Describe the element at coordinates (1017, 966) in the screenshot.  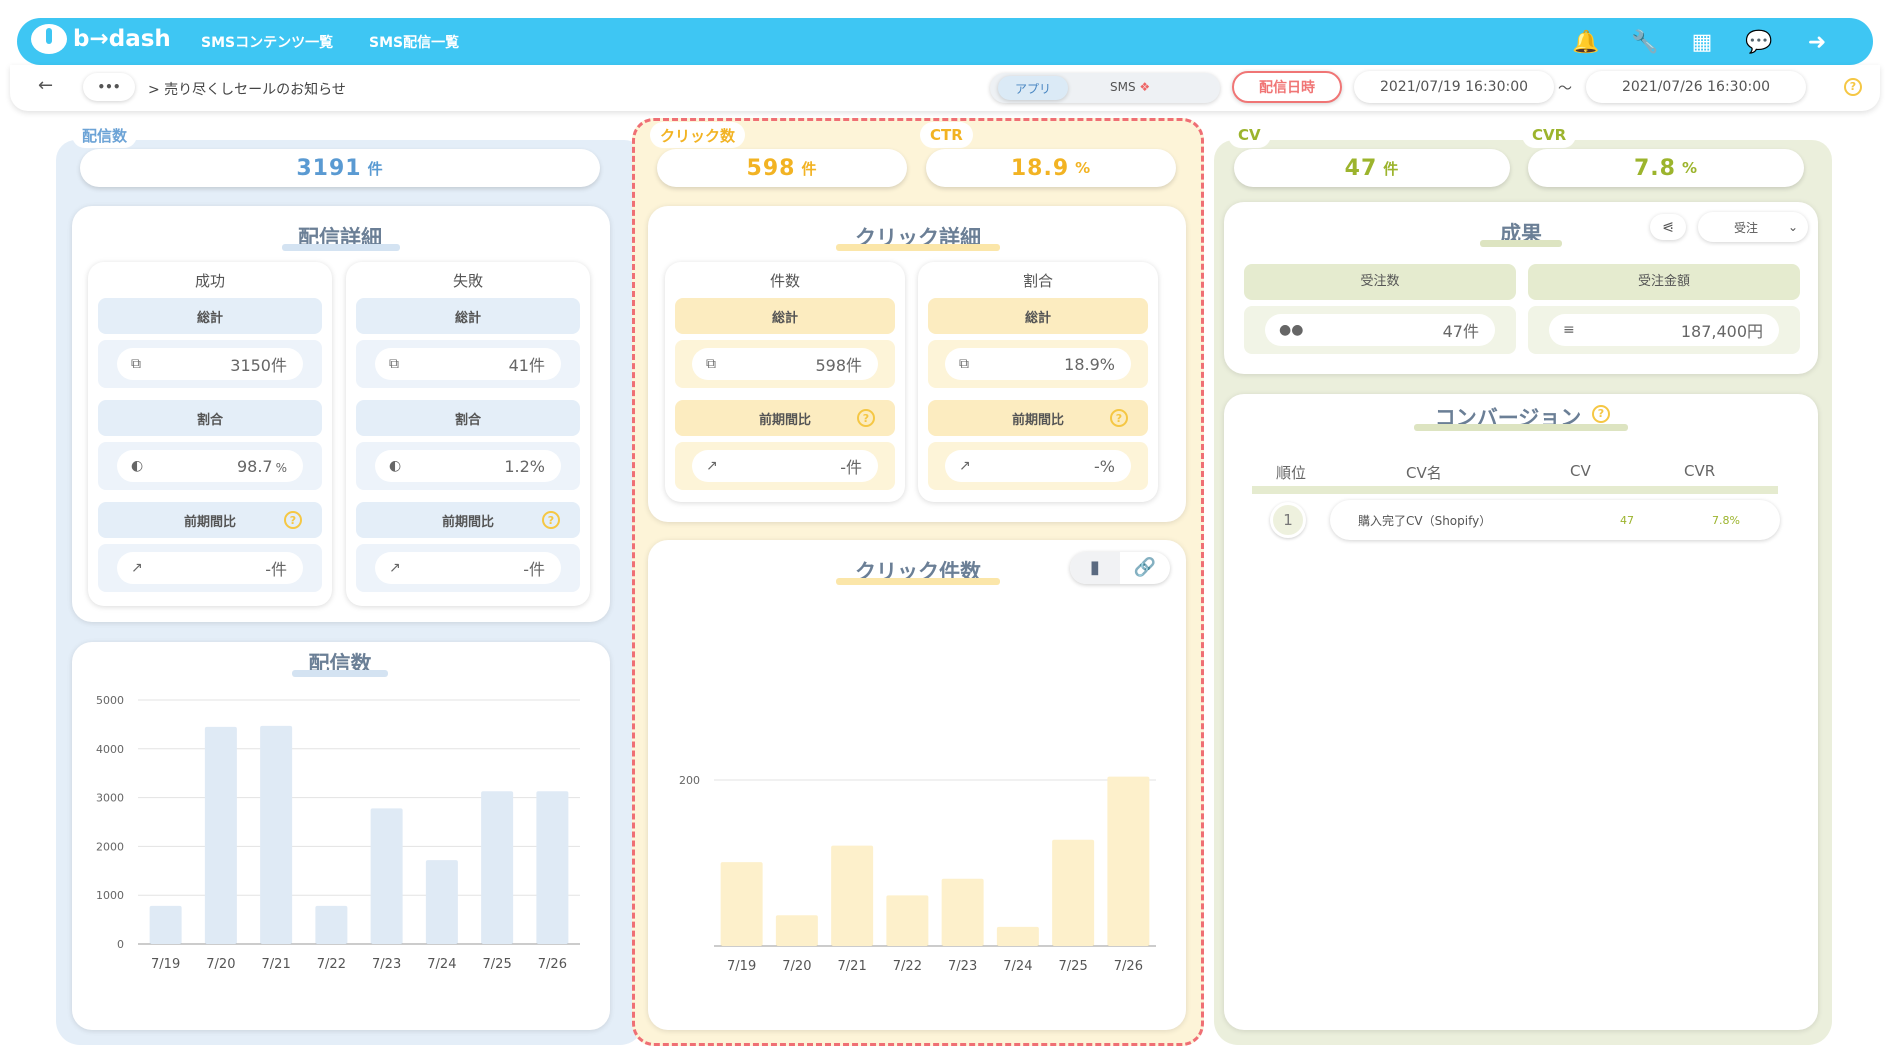
I see `x-tick-label: 7/24` at that location.